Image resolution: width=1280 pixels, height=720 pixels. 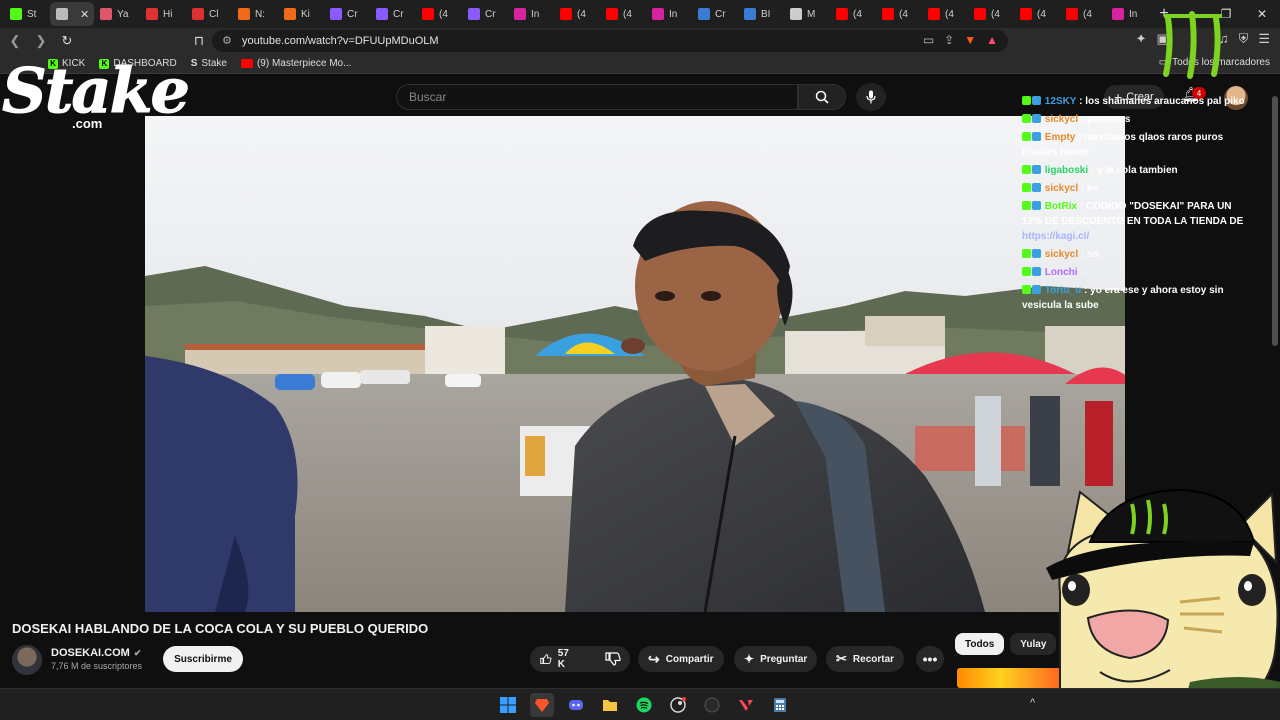 What do you see at coordinates (1275, 221) in the screenshot?
I see `scrollbar-thumb` at bounding box center [1275, 221].